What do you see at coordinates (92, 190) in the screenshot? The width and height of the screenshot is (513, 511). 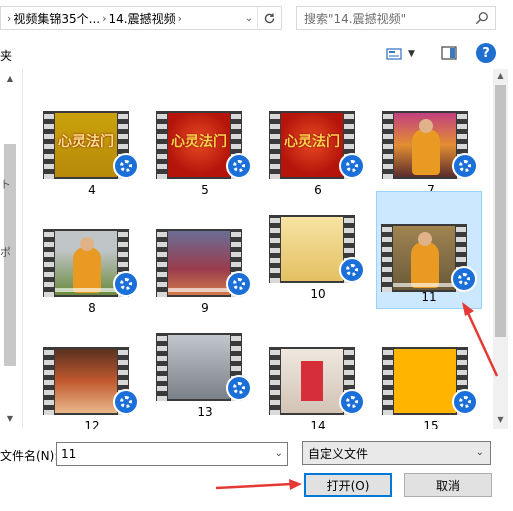 I see `file-name: 4` at bounding box center [92, 190].